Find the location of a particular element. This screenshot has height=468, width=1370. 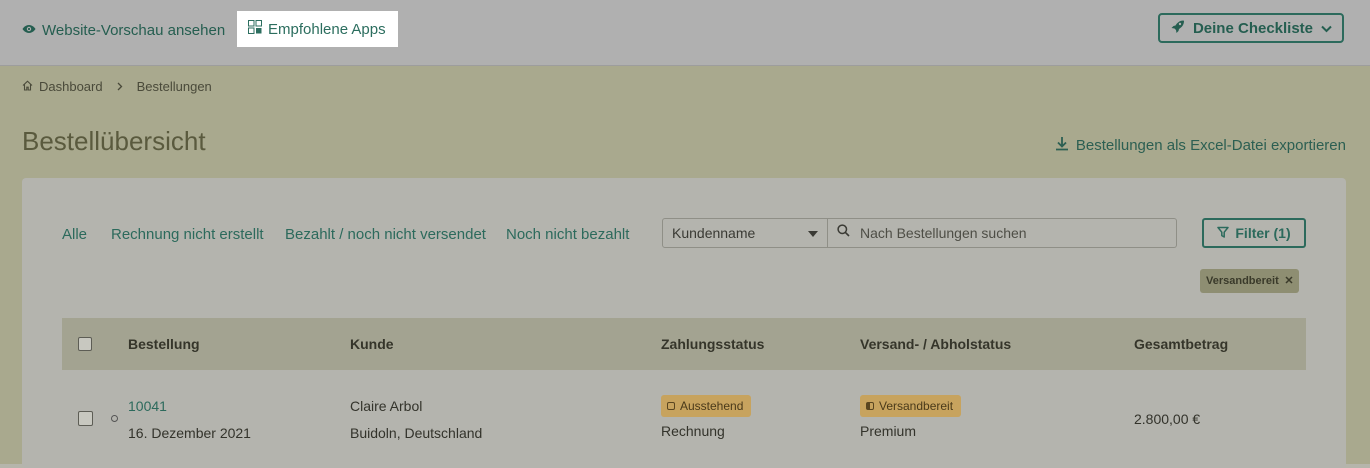

column-header-customer: Kunde is located at coordinates (372, 344).